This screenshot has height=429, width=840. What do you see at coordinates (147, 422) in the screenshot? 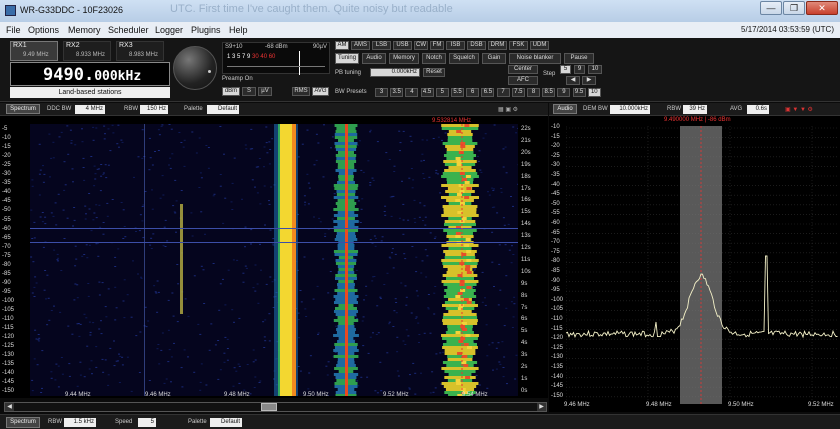
I see `speed-select: 5` at bounding box center [147, 422].